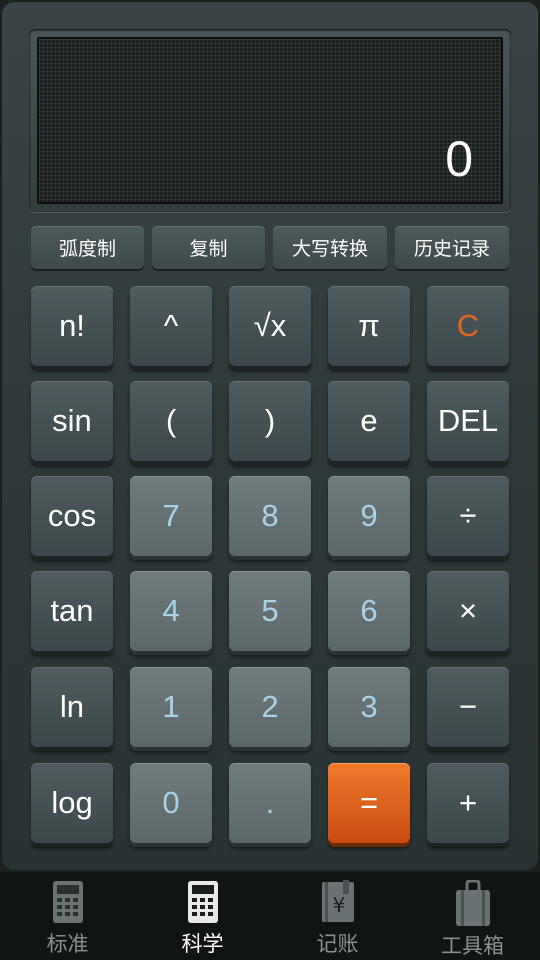  I want to click on radian-mode-button: 弧度制, so click(87, 247).